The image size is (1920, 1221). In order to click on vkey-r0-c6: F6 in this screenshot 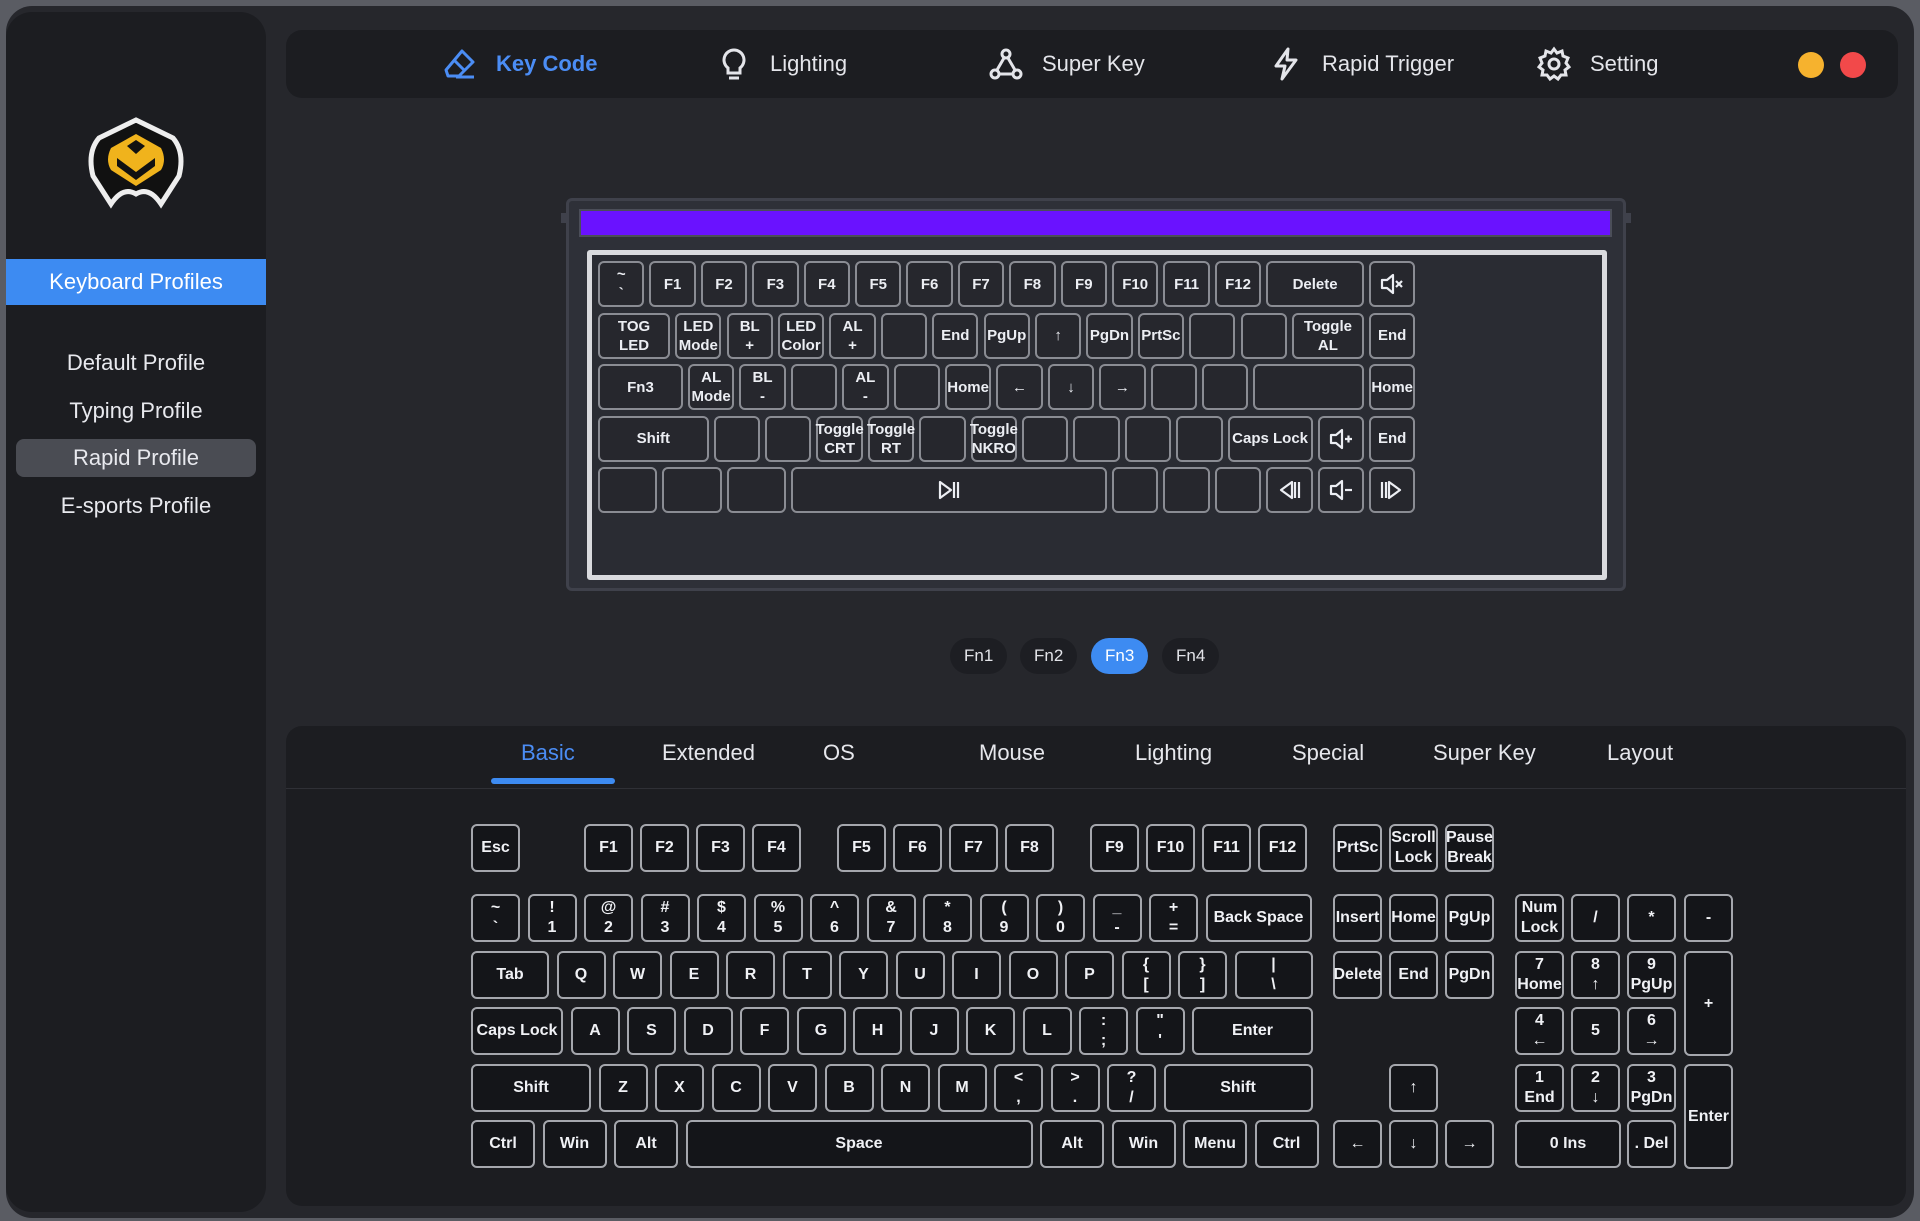, I will do `click(929, 284)`.